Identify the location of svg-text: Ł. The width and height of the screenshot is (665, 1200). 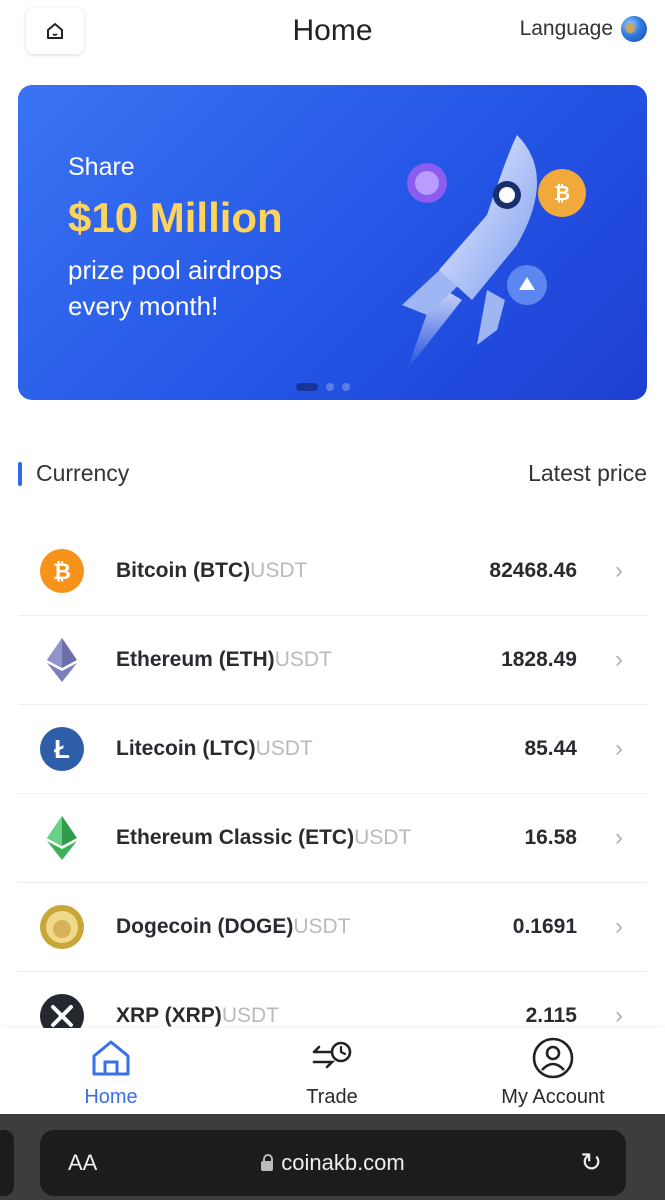
(62, 749).